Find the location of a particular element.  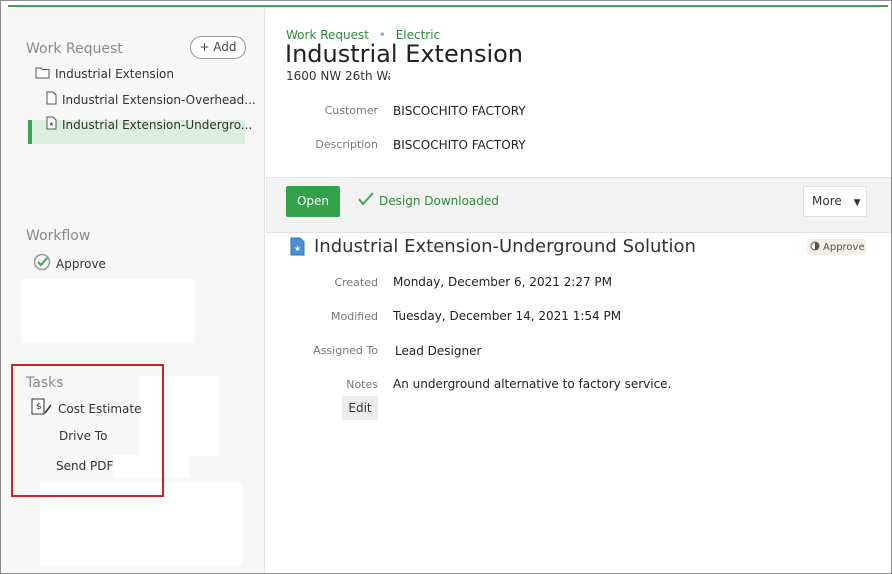

workflow-heading: Workflow is located at coordinates (58, 236).